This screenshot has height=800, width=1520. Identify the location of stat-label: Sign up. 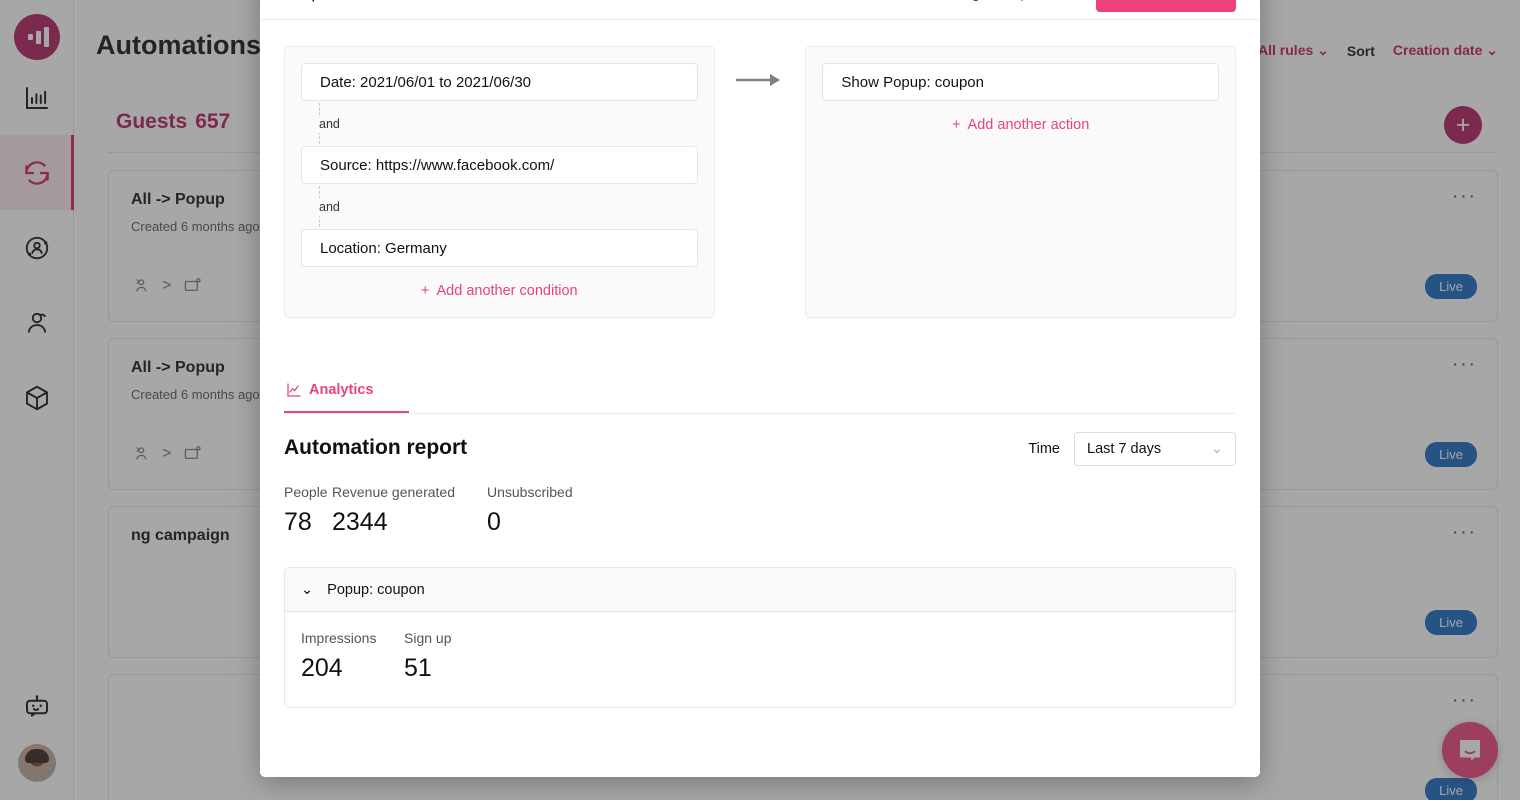
(428, 638).